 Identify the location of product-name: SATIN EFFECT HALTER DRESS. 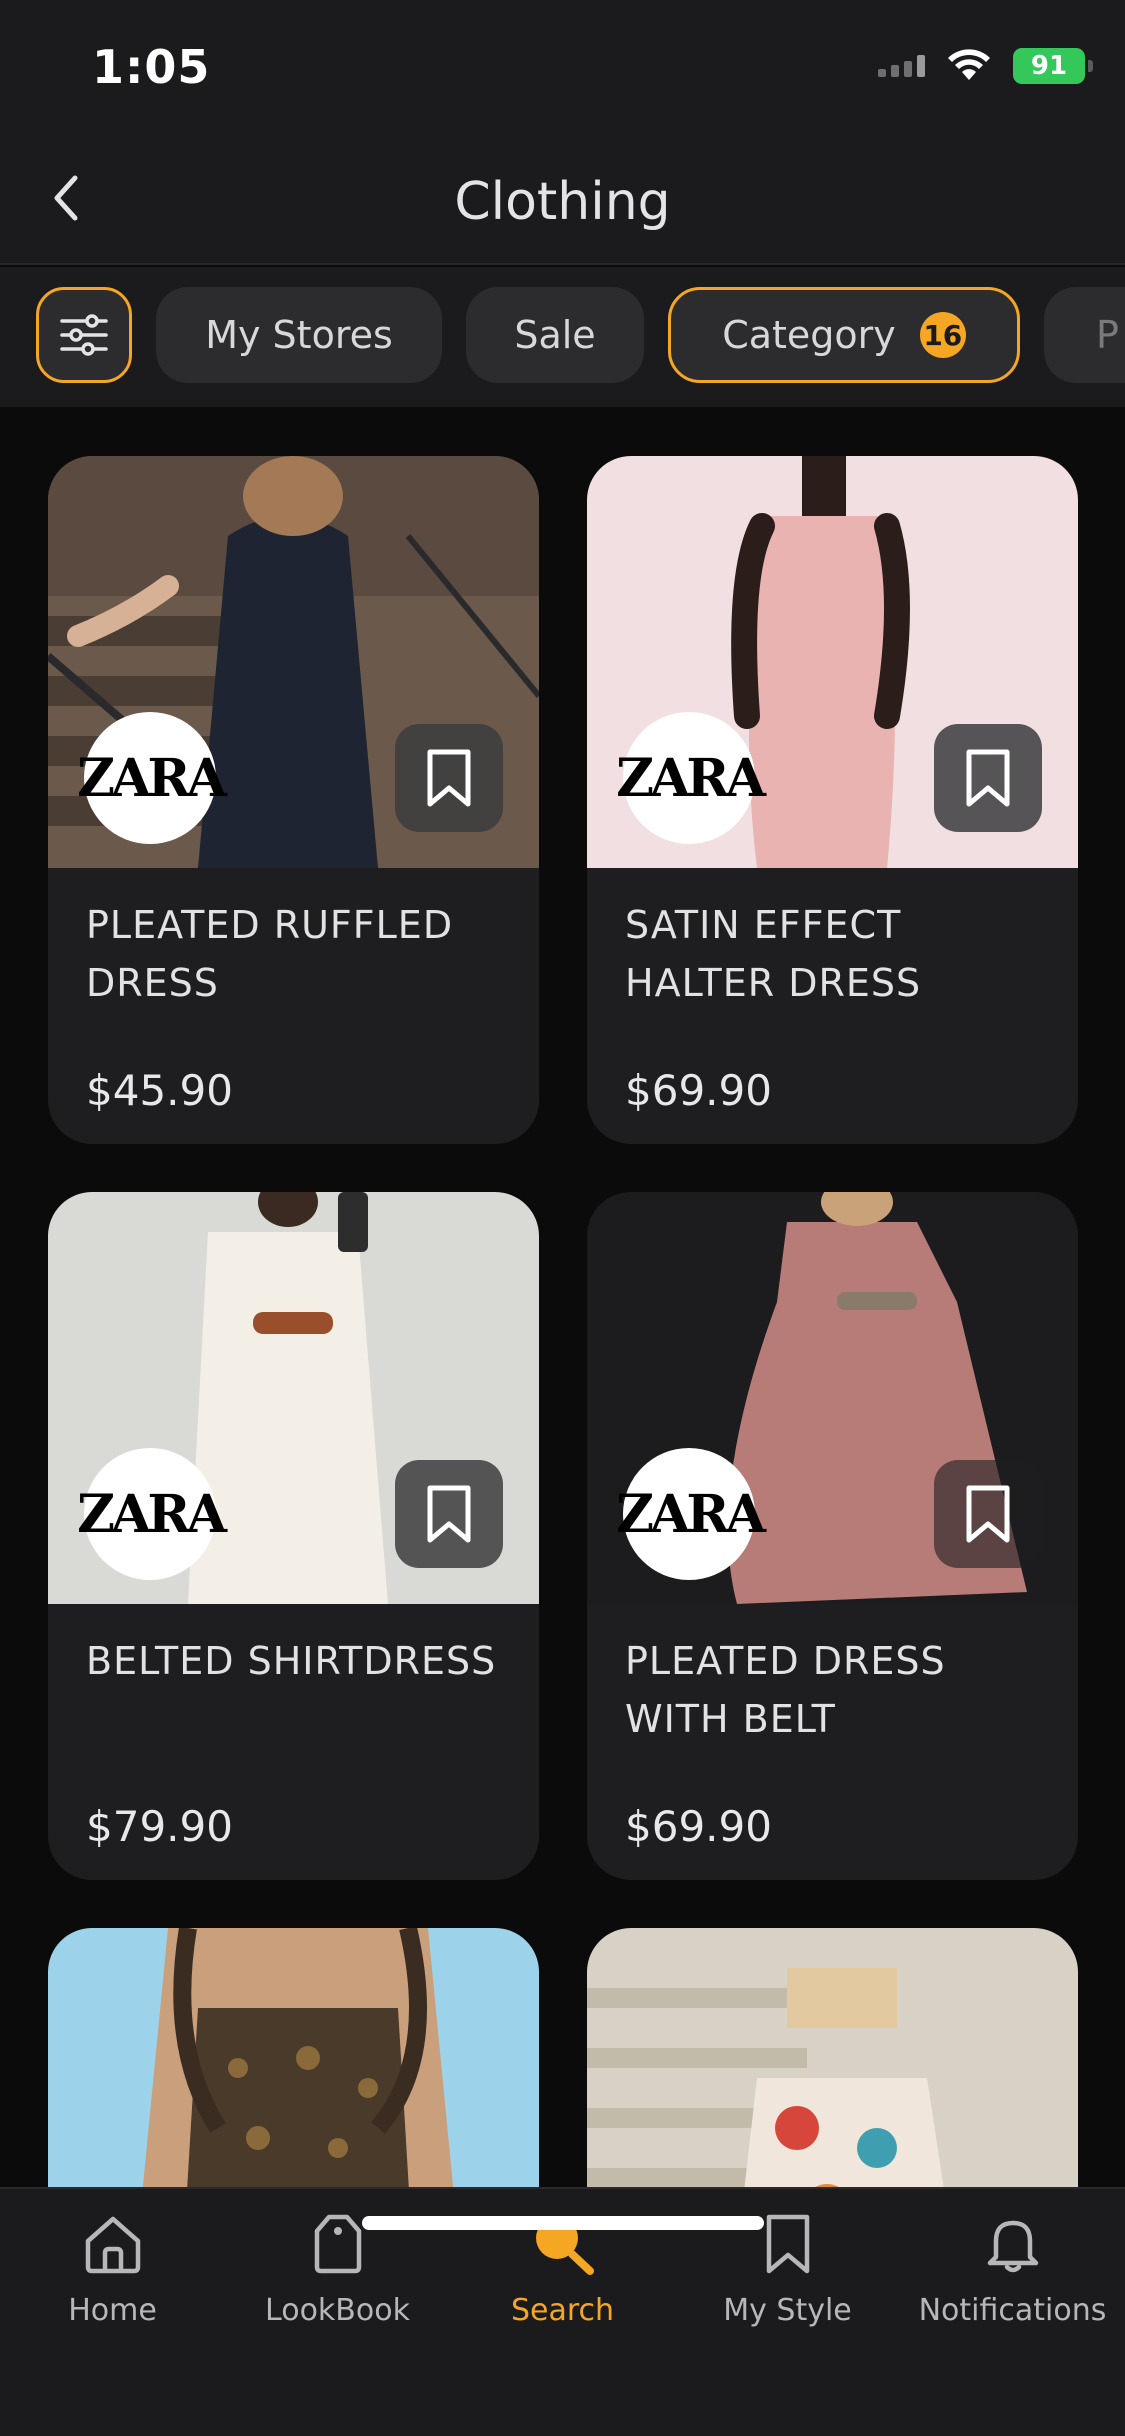
(773, 954).